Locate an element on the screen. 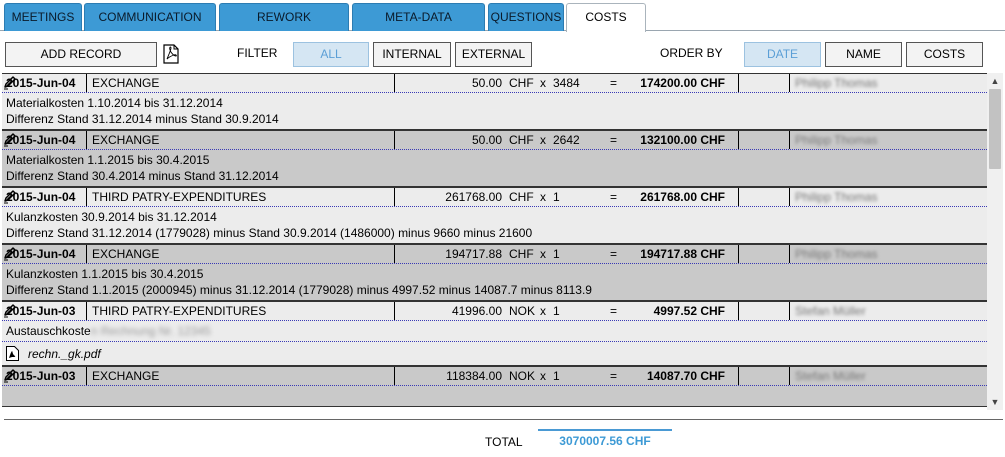 Image resolution: width=1005 pixels, height=457 pixels. order-costs-button: COSTS is located at coordinates (944, 54).